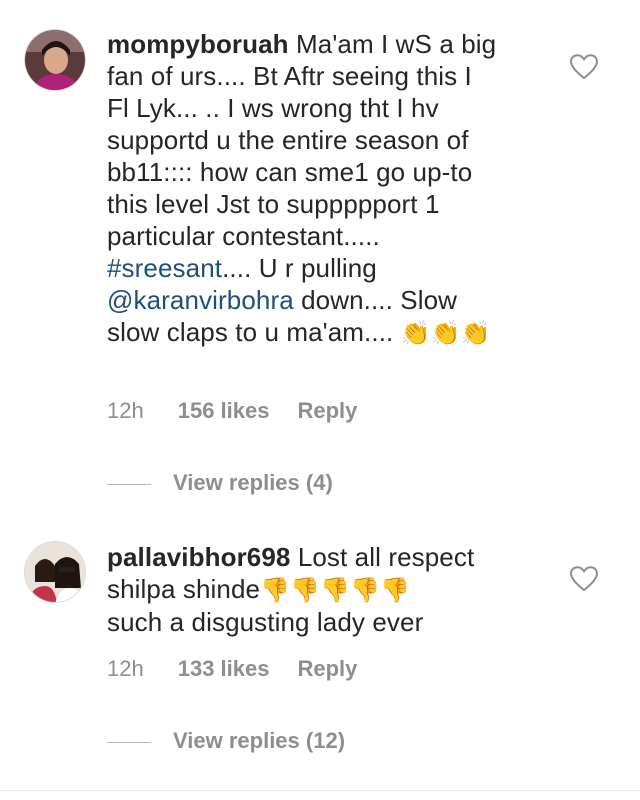 This screenshot has width=640, height=800. I want to click on view-replies-button: View replies (4), so click(220, 483).